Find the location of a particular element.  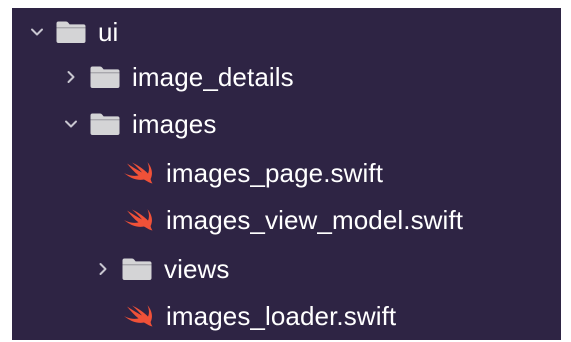

tree-row-views: views is located at coordinates (286, 269).